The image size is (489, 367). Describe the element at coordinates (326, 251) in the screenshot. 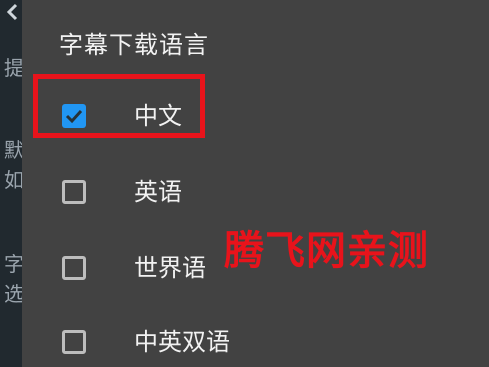

I see `watermark-text: 腾飞网亲测` at that location.